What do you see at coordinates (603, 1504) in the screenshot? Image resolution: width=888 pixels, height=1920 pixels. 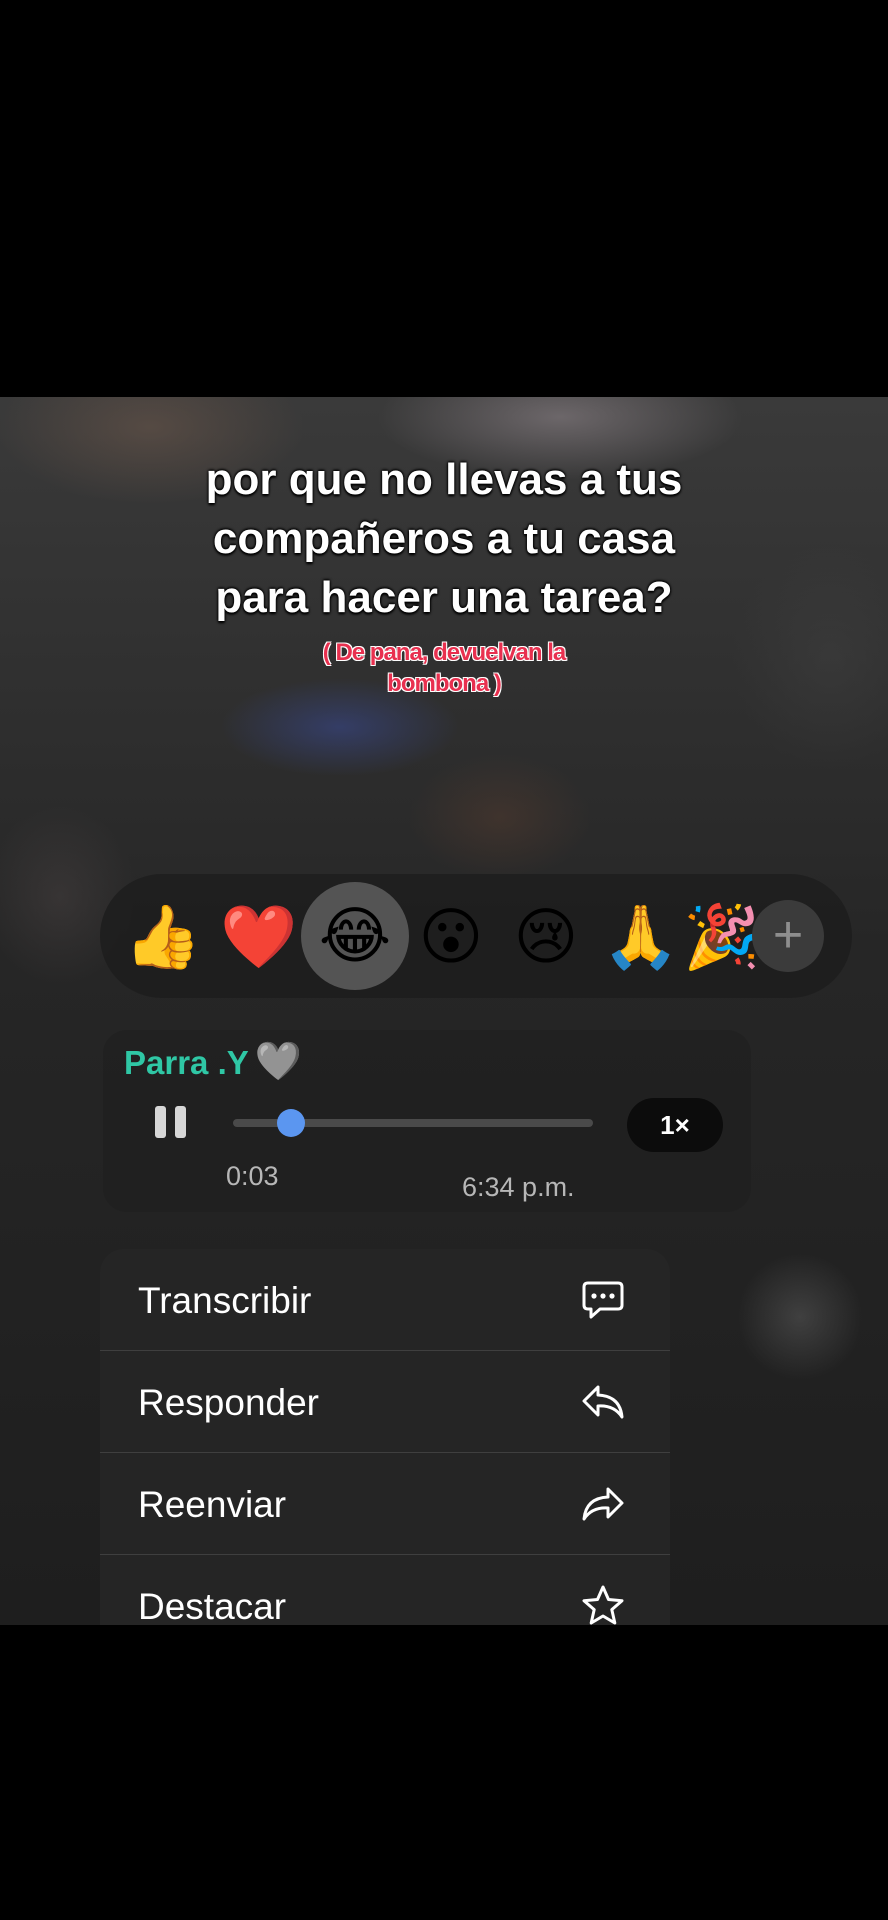 I see `forward-icon` at bounding box center [603, 1504].